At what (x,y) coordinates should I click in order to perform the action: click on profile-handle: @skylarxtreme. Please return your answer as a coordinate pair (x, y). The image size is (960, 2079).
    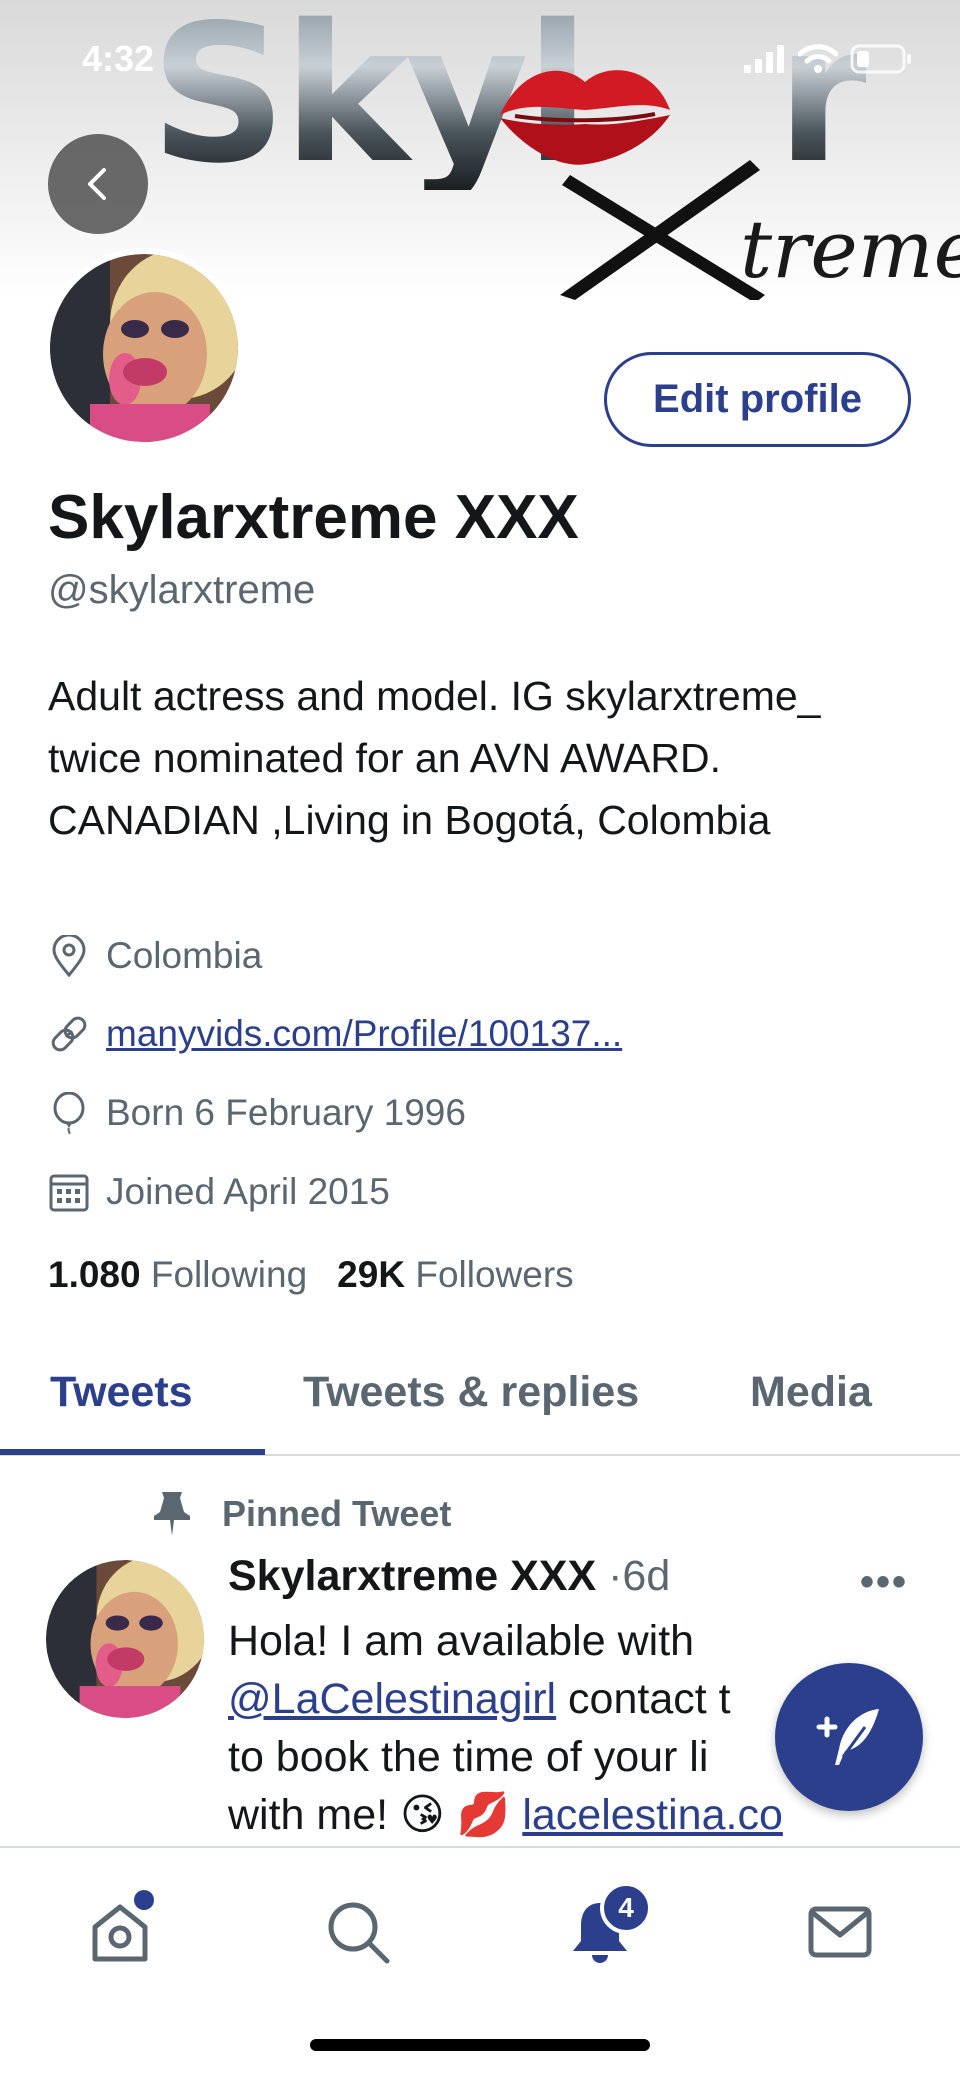
    Looking at the image, I should click on (182, 590).